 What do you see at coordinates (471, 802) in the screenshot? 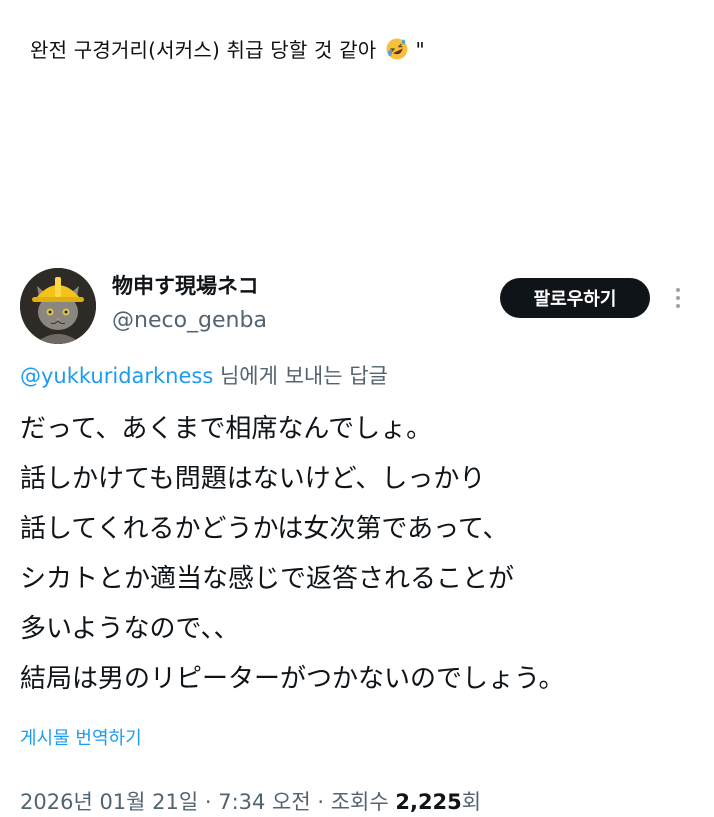
I see `view-count-suffix: 회` at bounding box center [471, 802].